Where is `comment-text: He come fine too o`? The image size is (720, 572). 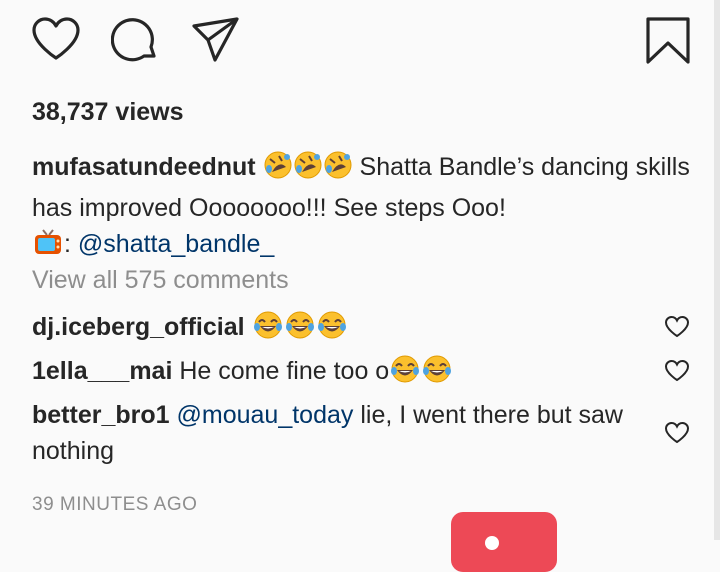 comment-text: He come fine too o is located at coordinates (284, 371).